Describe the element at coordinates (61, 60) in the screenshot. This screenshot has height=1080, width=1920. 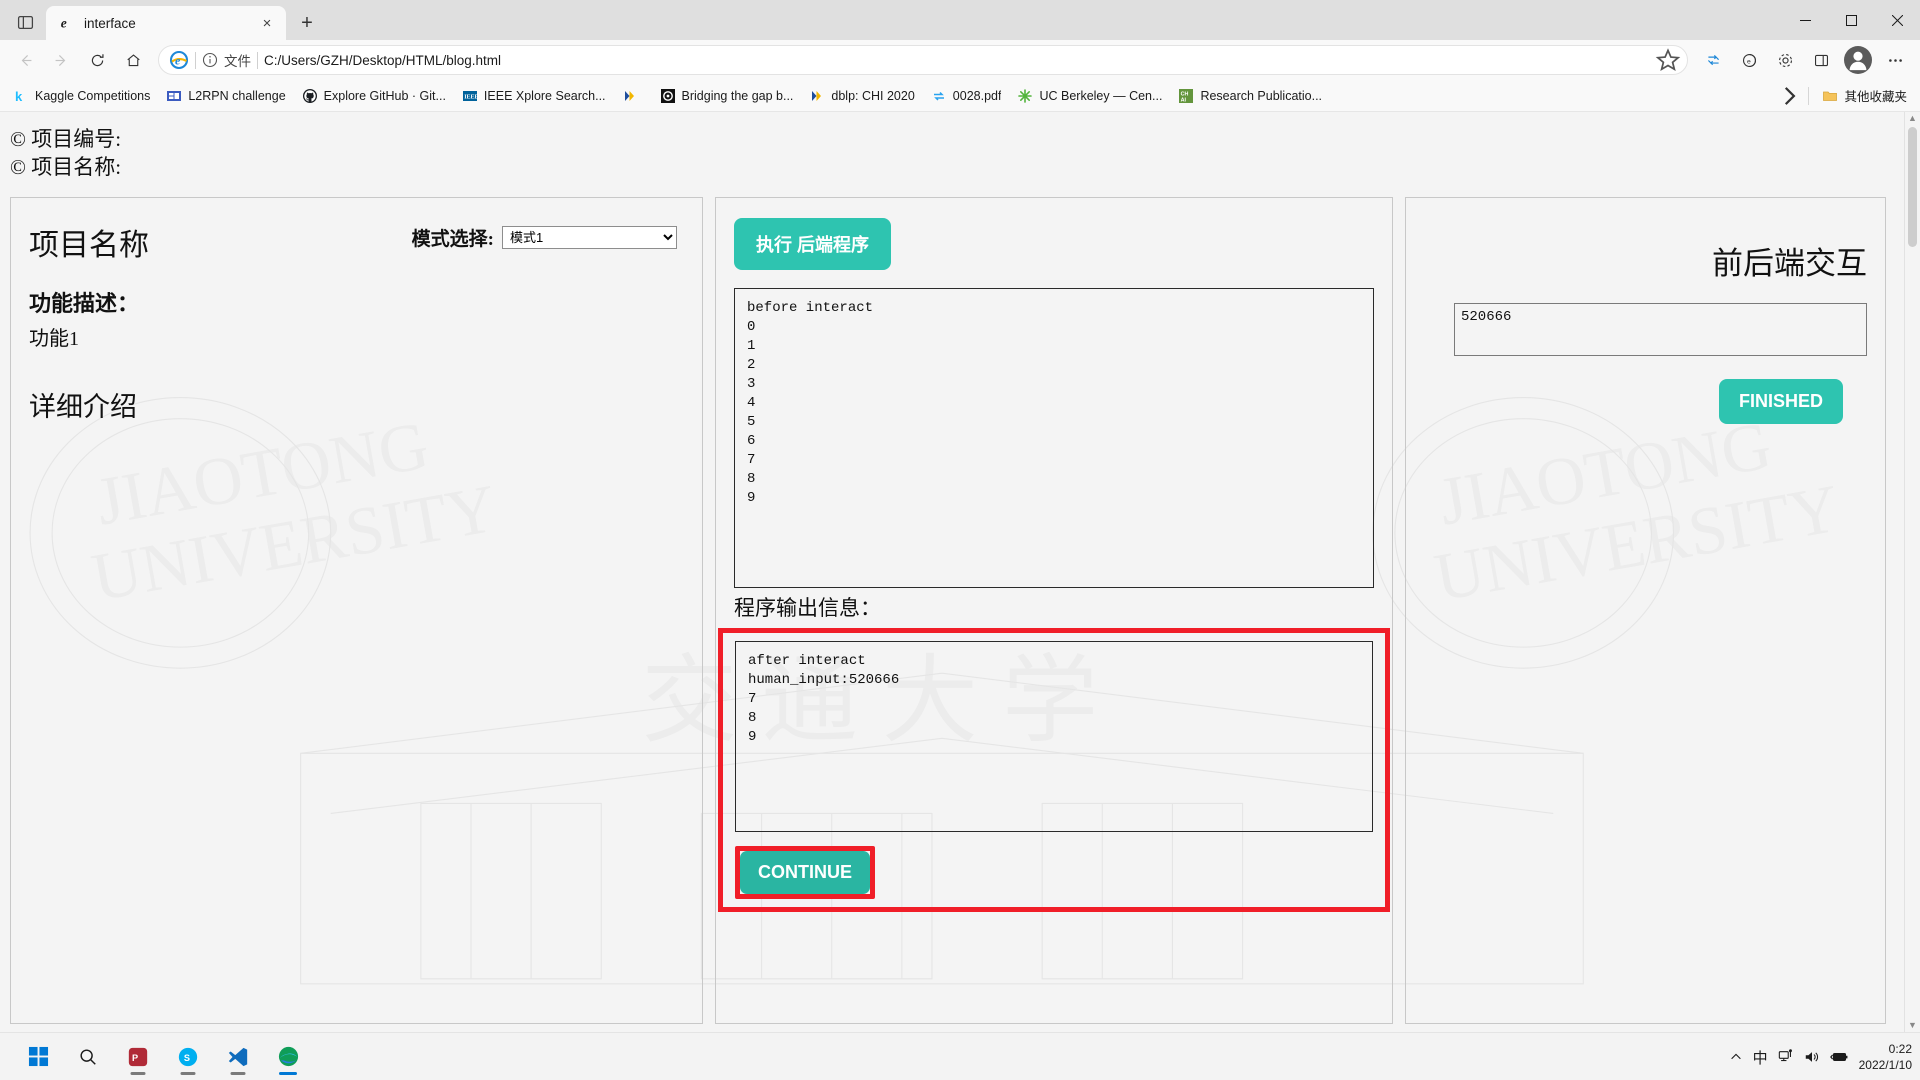
I see `forward-arrow-icon` at that location.